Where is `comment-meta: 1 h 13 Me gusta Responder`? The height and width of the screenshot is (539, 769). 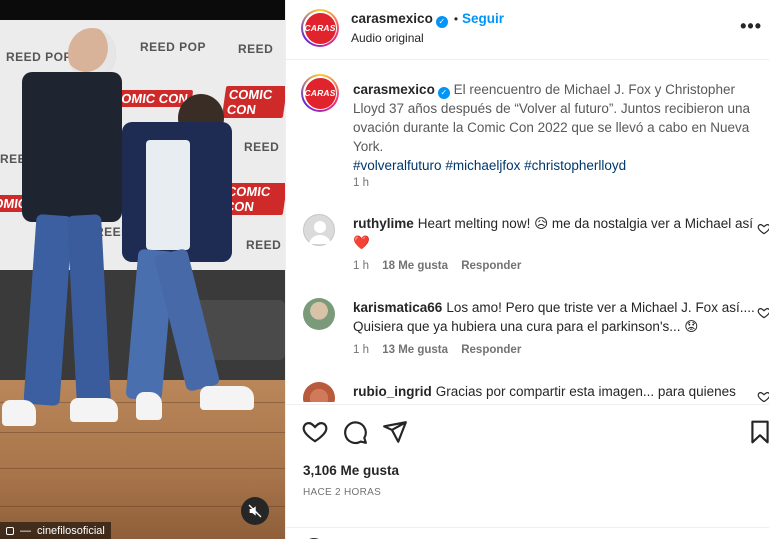 comment-meta: 1 h 13 Me gusta Responder is located at coordinates (442, 350).